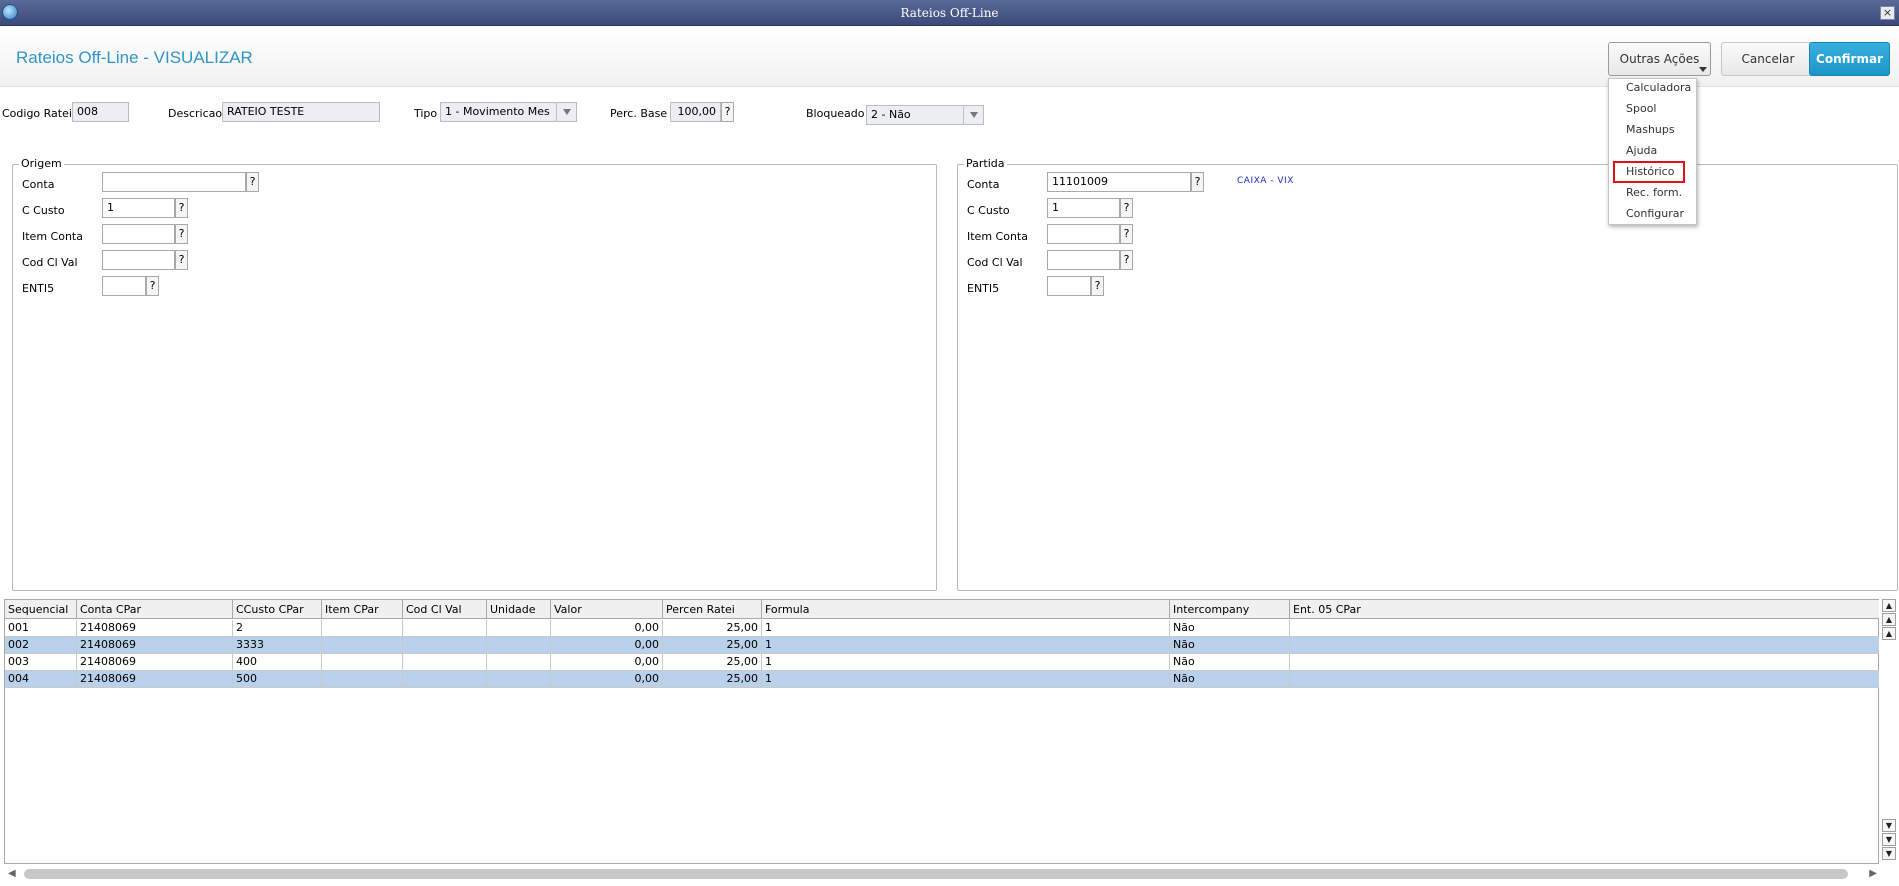  What do you see at coordinates (124, 286) in the screenshot?
I see `origem-enti5-input` at bounding box center [124, 286].